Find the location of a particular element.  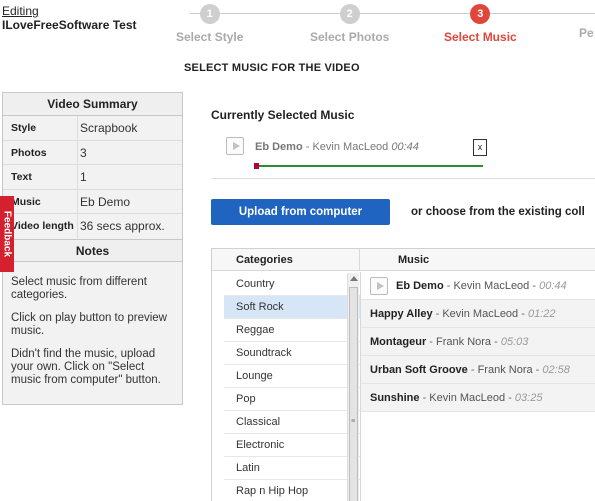

page-heading: SELECT MUSIC FOR THE VIDEO is located at coordinates (272, 68).